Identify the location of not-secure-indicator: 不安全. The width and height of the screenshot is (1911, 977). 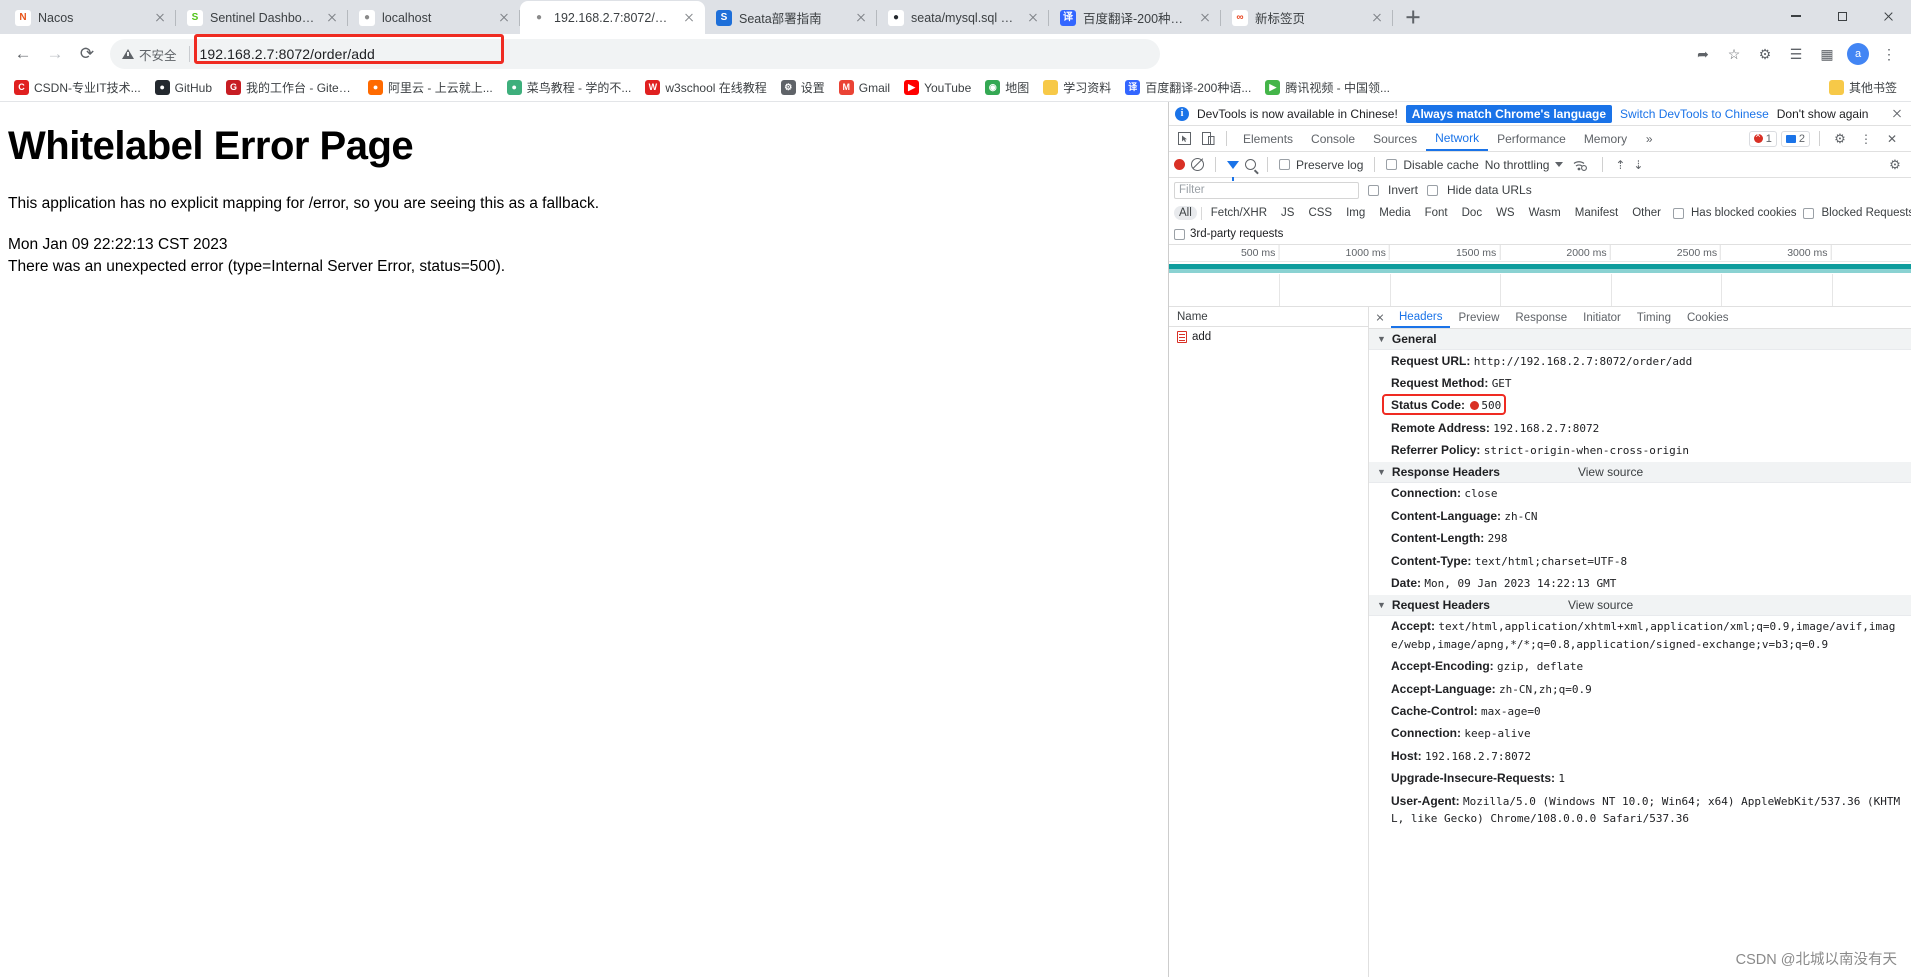
(149, 54).